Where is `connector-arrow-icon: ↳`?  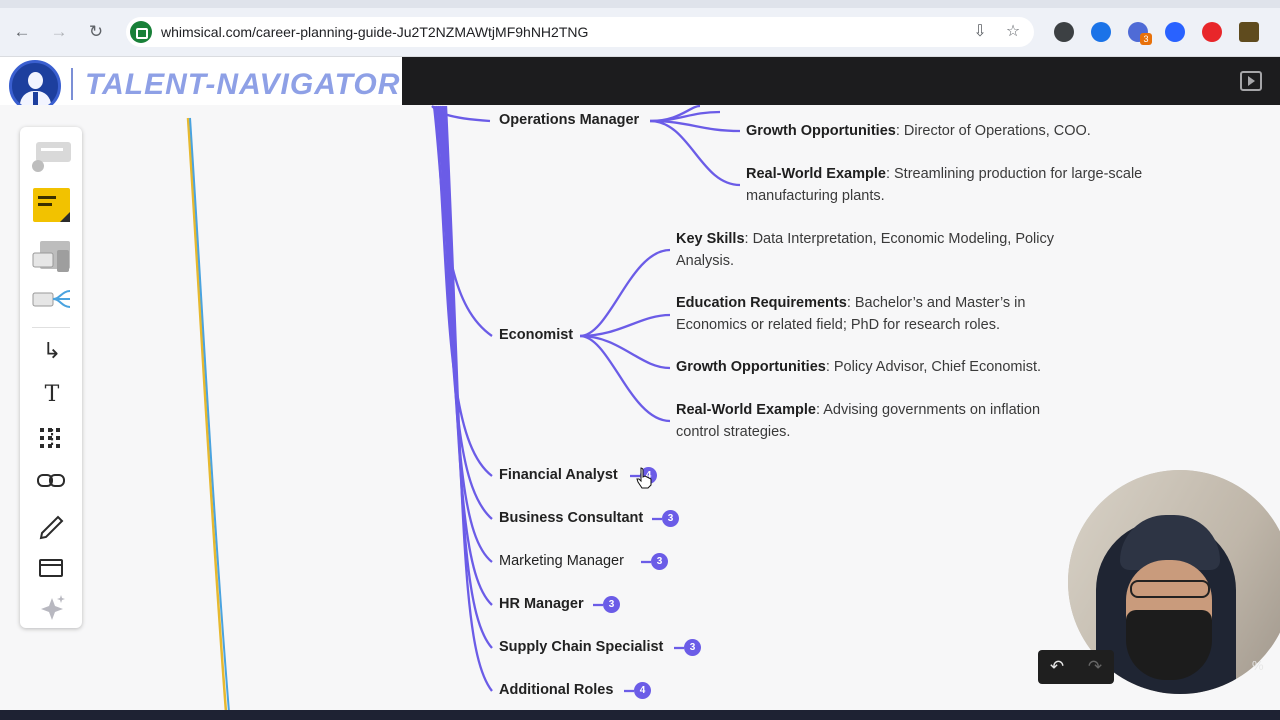
connector-arrow-icon: ↳ is located at coordinates (52, 351).